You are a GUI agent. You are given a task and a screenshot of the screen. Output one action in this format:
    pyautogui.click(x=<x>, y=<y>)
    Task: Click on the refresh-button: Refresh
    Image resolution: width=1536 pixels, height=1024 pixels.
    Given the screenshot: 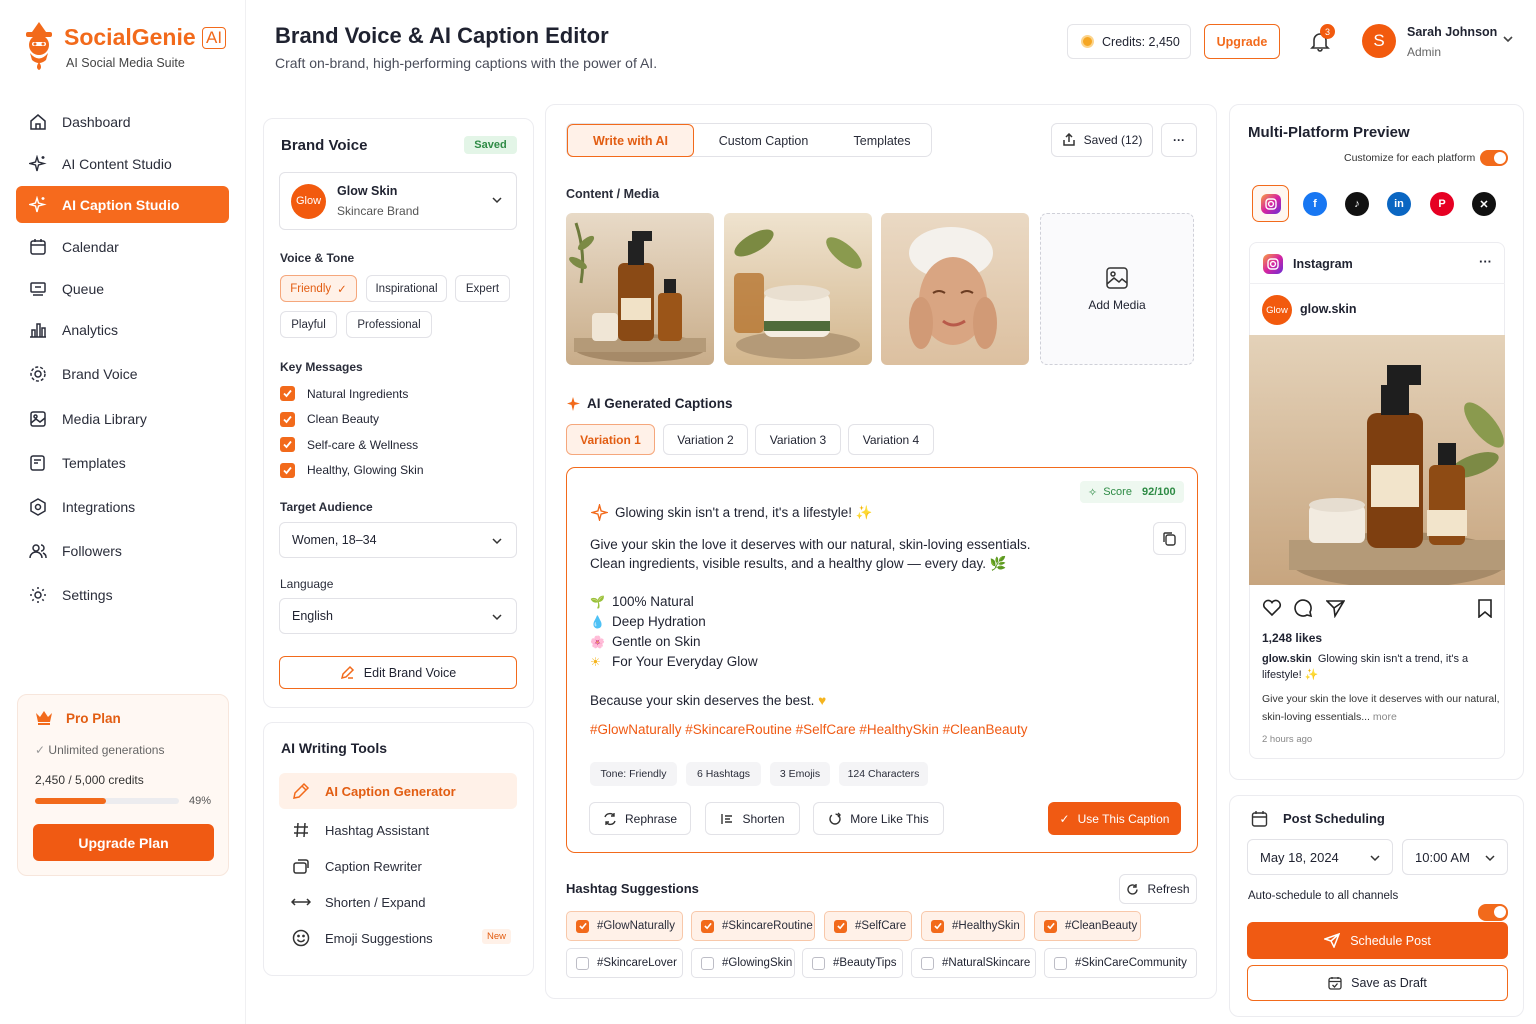 What is the action you would take?
    pyautogui.click(x=1158, y=889)
    